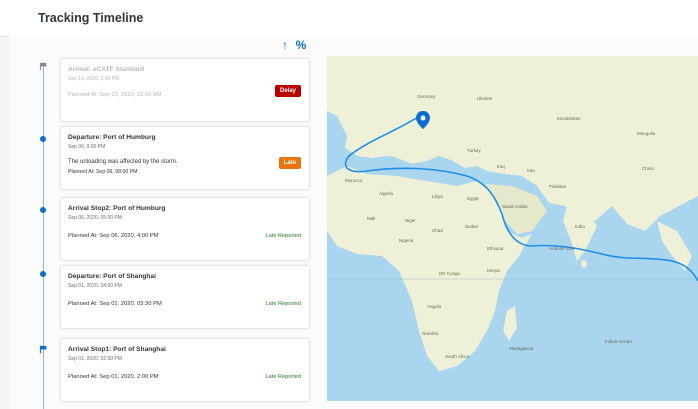 The height and width of the screenshot is (409, 698). What do you see at coordinates (584, 264) in the screenshot?
I see `sri-lanka-land` at bounding box center [584, 264].